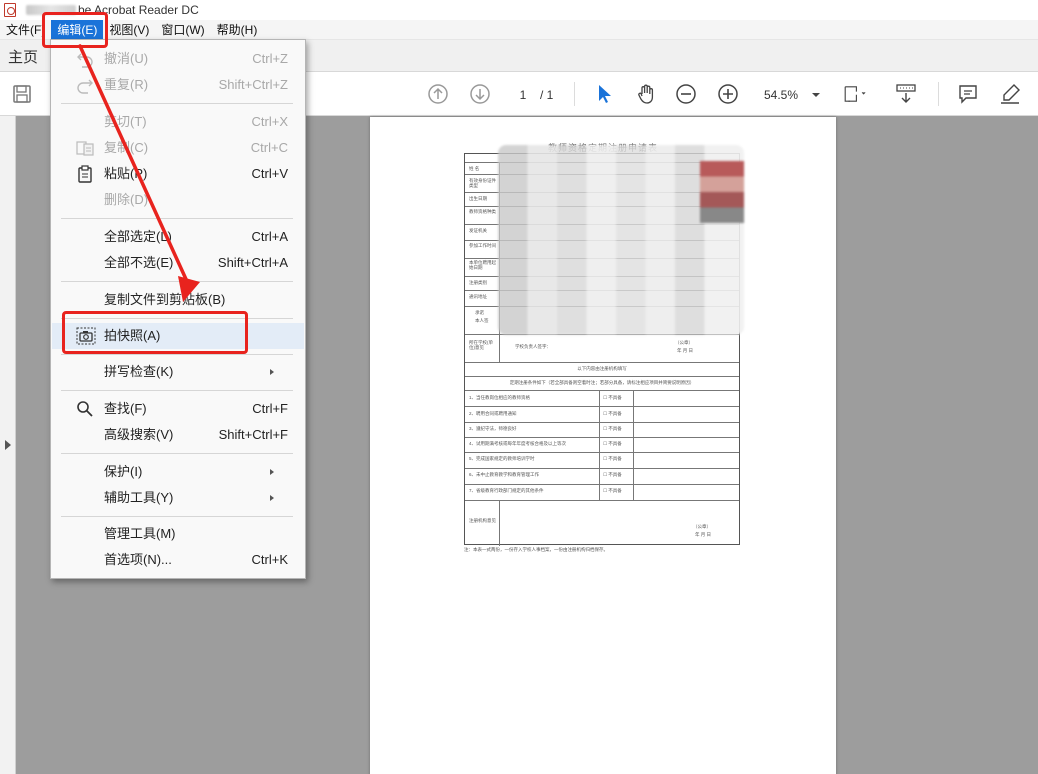 Image resolution: width=1038 pixels, height=774 pixels. I want to click on form-label: 出生日期, so click(478, 198).